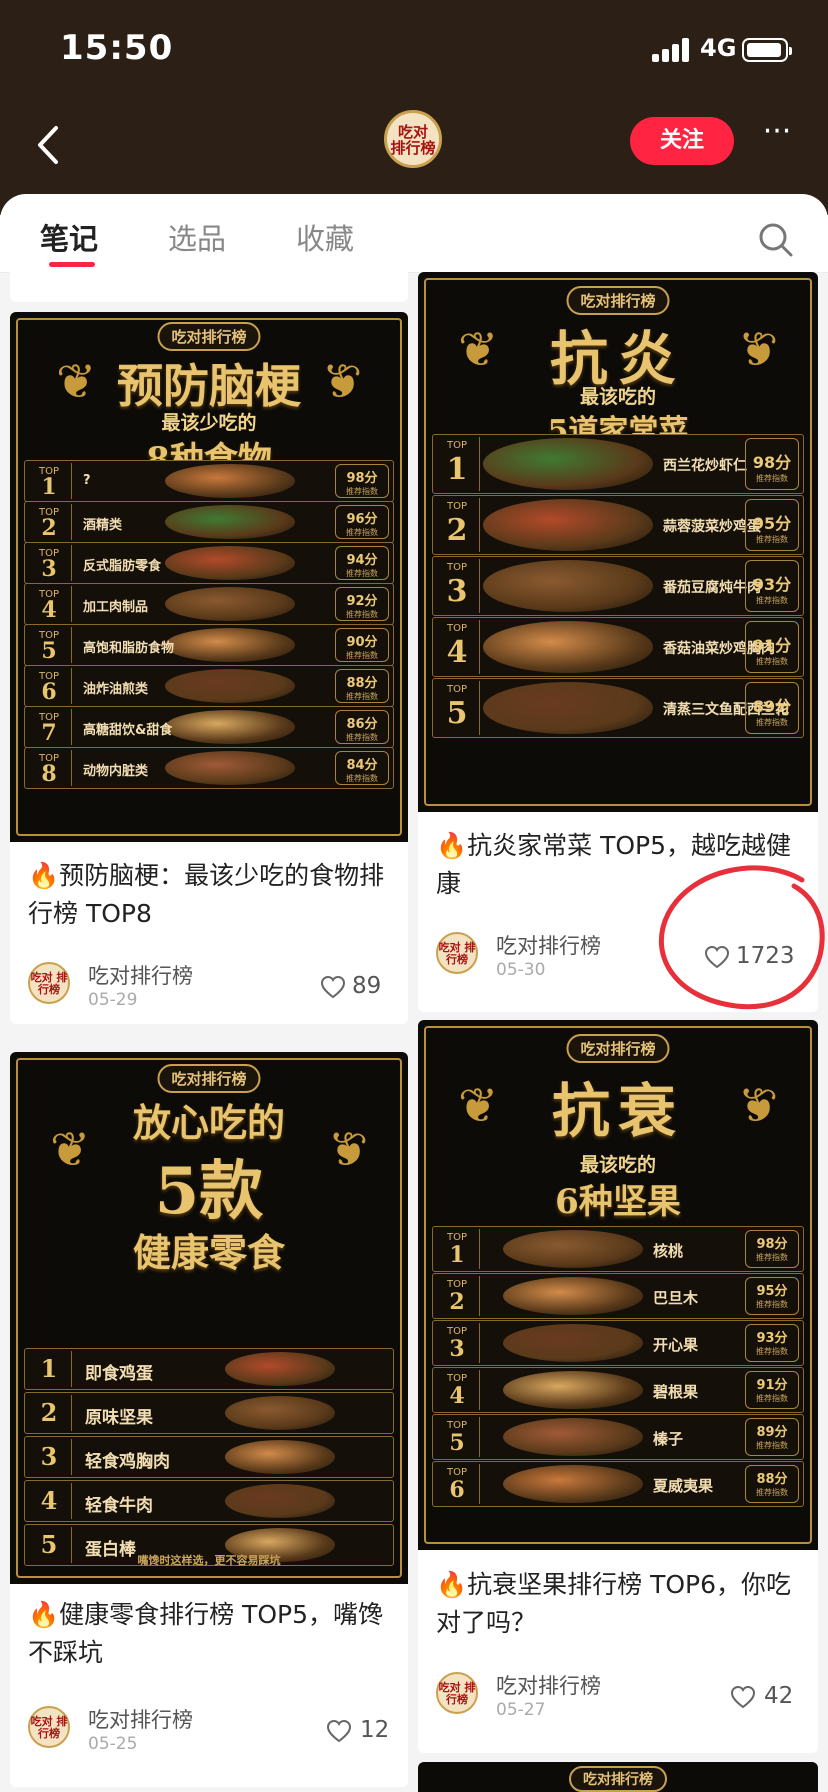  Describe the element at coordinates (362, 560) in the screenshot. I see `score-value: 94分` at that location.